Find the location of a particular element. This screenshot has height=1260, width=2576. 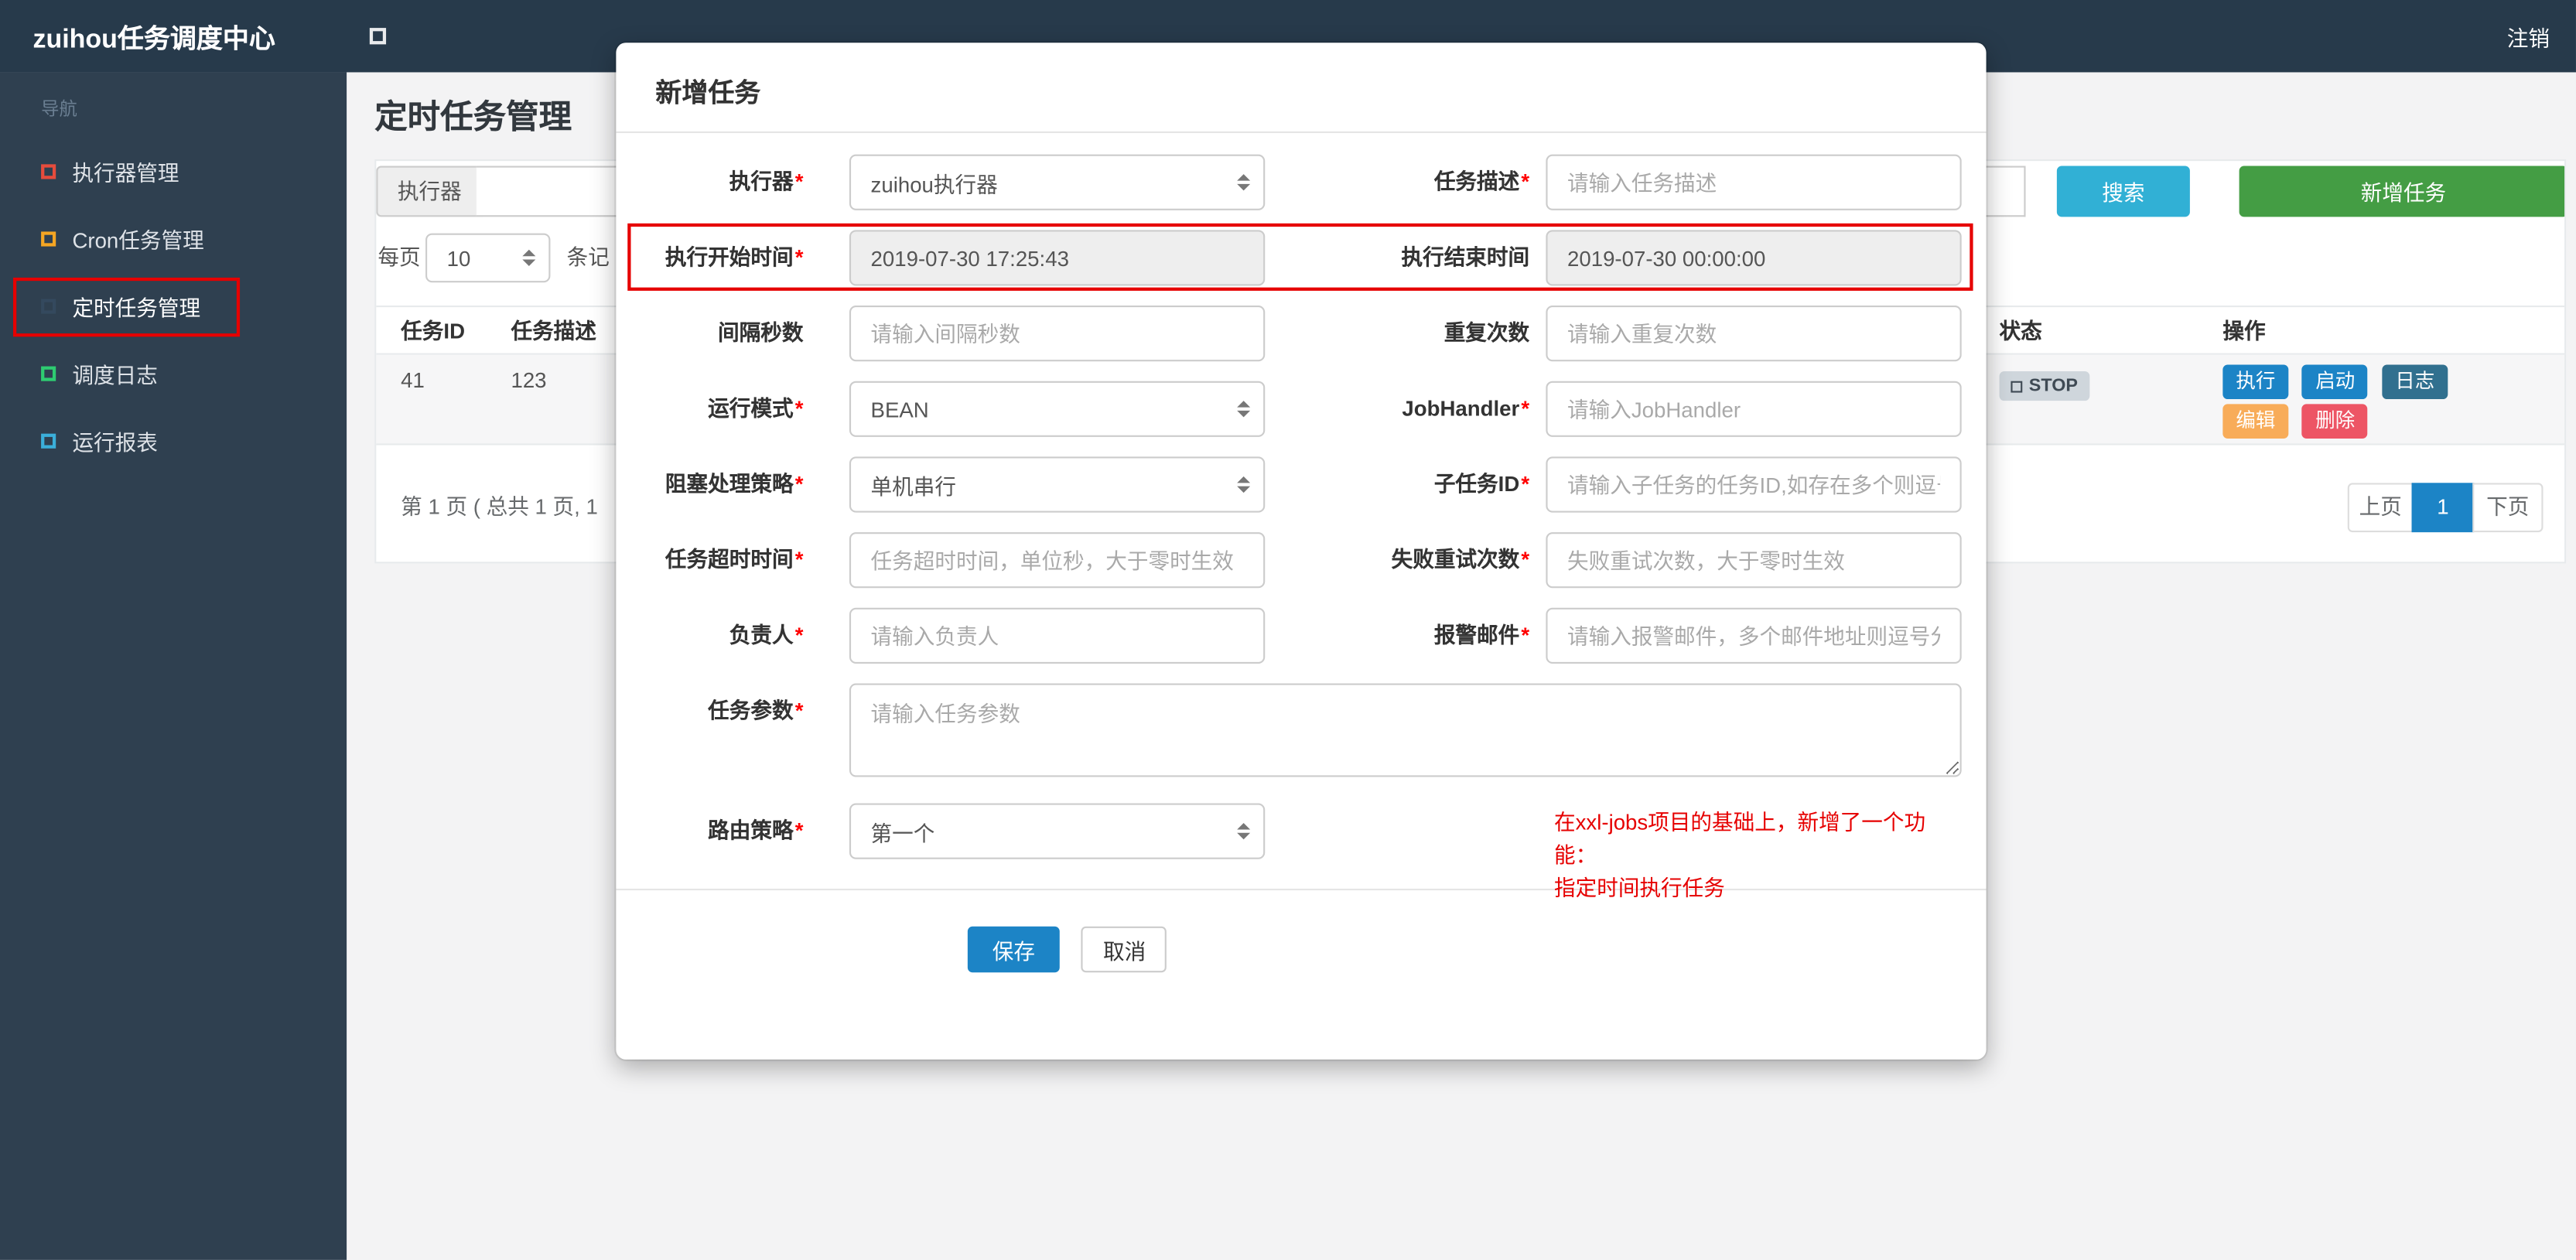

cell-task-desc: 123 is located at coordinates (529, 380).